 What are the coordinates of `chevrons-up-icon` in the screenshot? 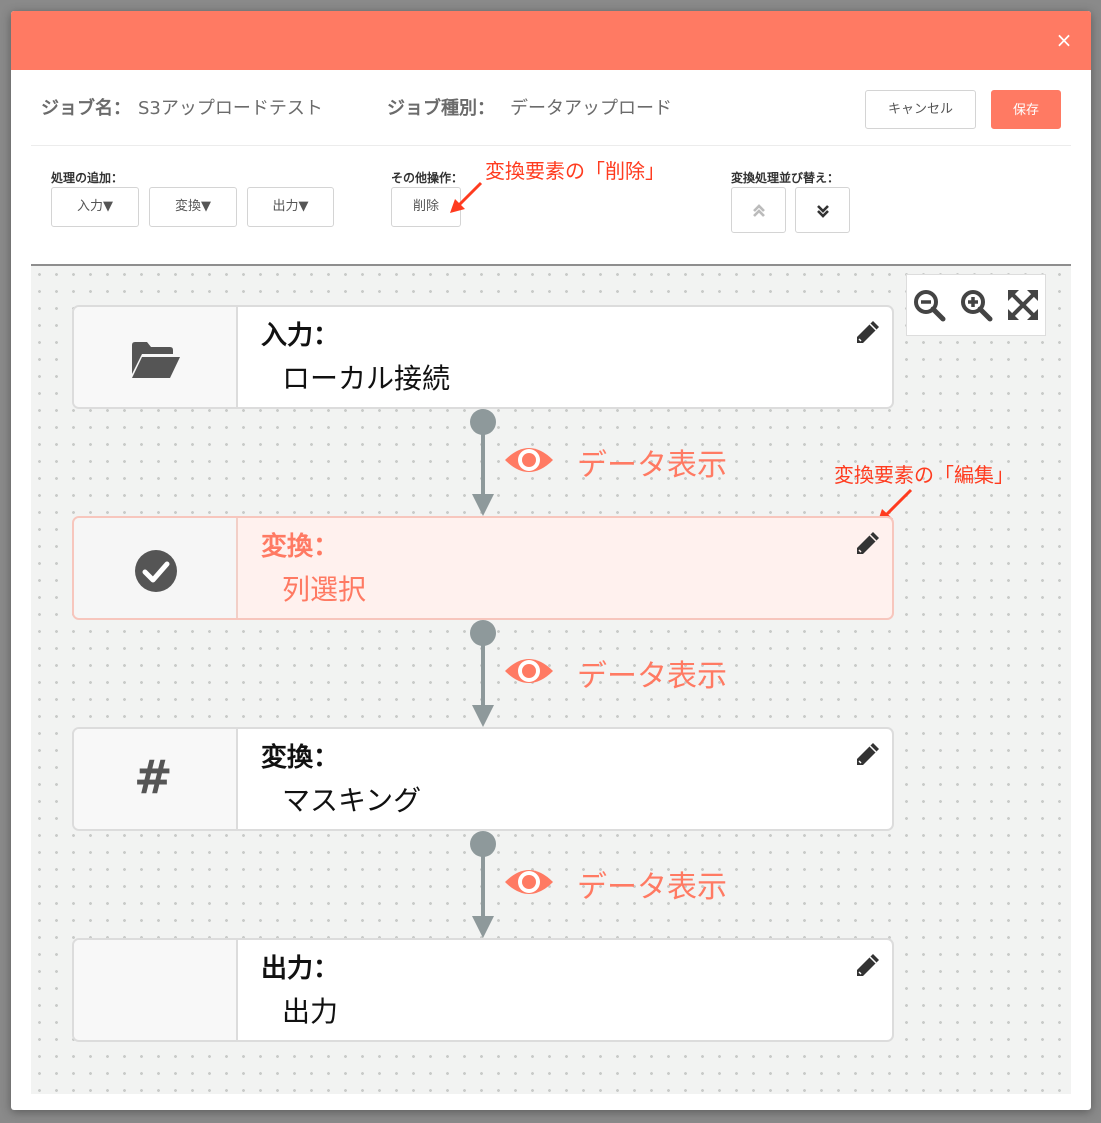 It's located at (759, 210).